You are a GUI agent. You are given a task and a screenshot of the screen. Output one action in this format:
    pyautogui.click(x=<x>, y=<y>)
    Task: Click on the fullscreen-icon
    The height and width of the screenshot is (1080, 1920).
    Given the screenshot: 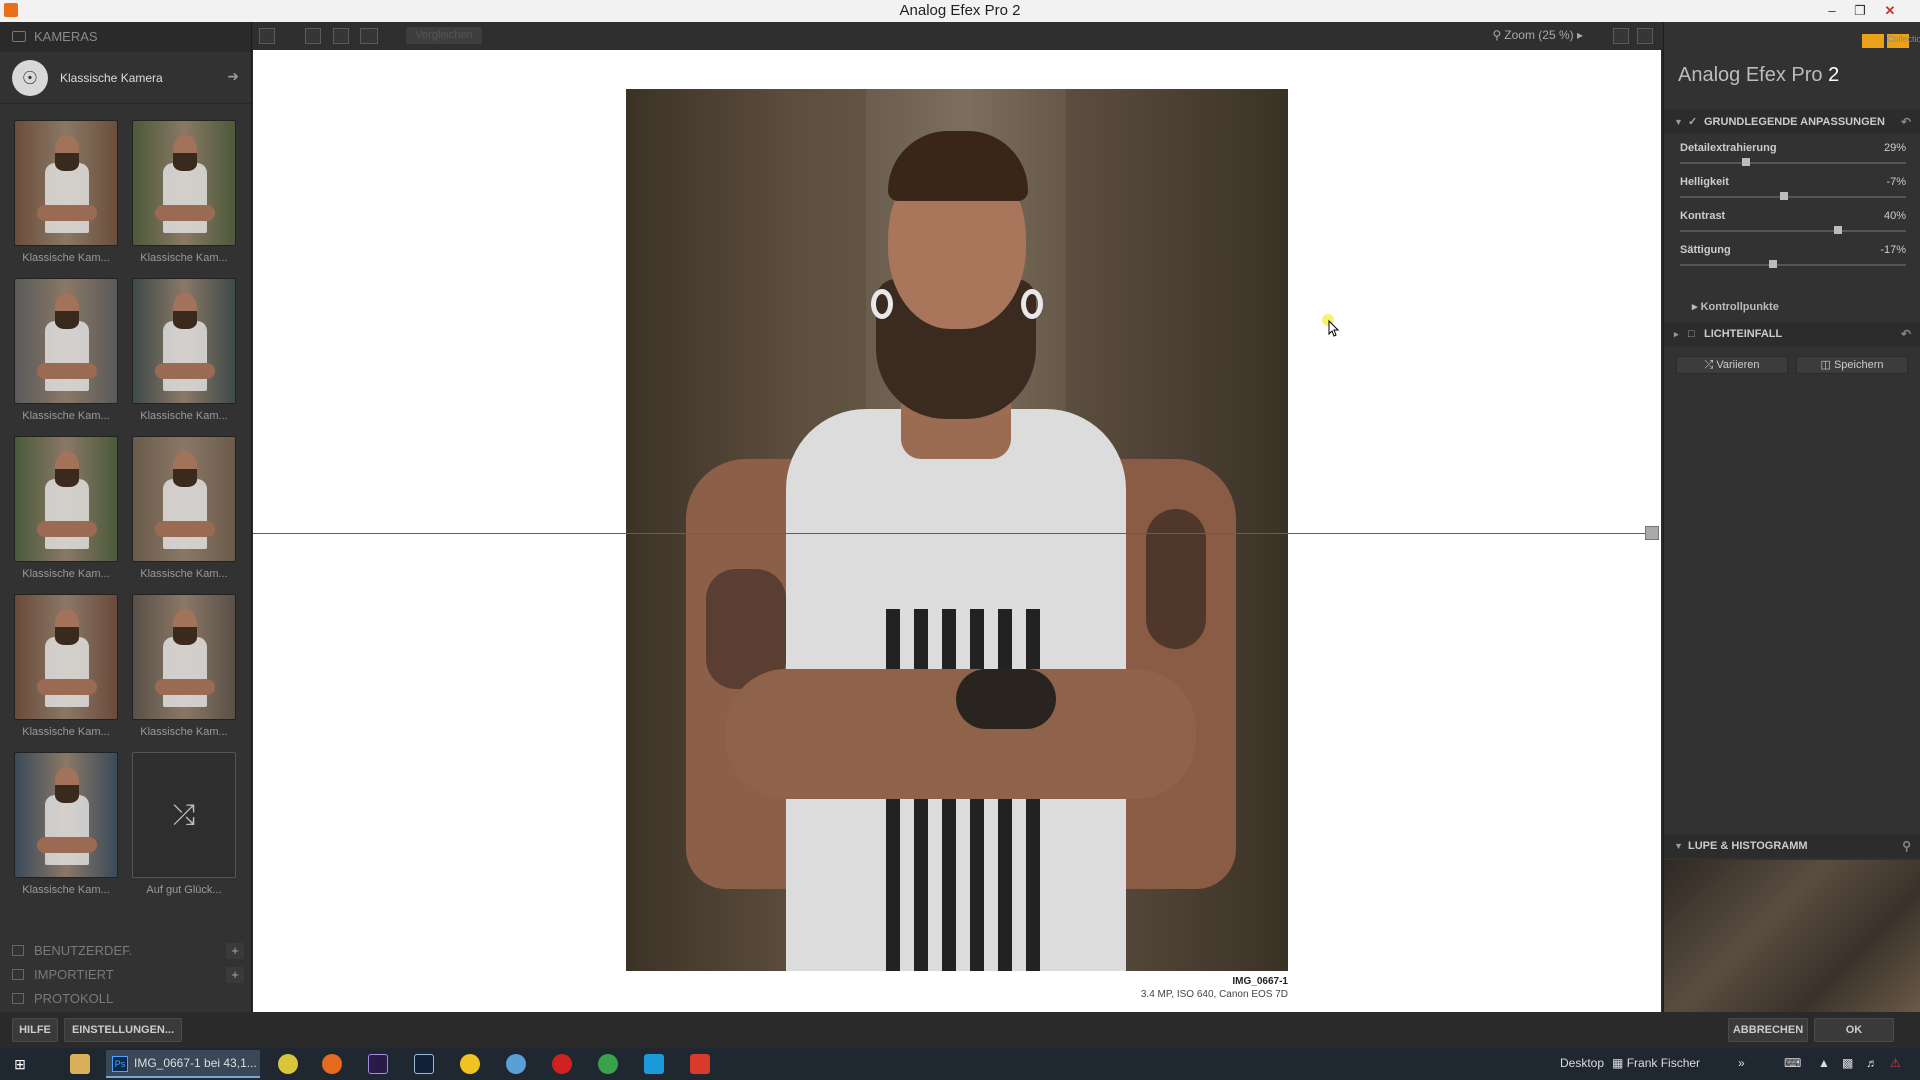 What is the action you would take?
    pyautogui.click(x=1645, y=36)
    